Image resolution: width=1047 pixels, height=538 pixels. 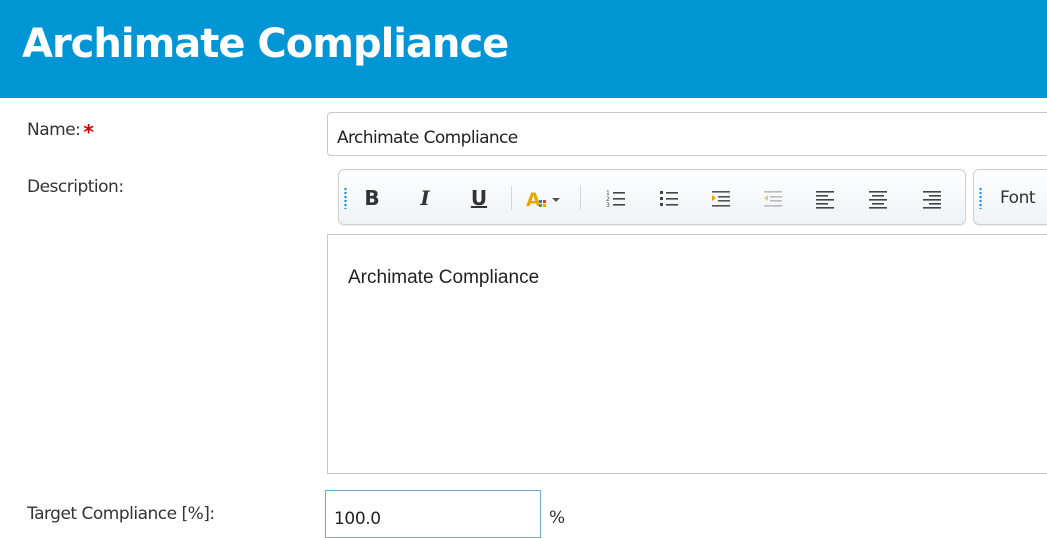 I want to click on align-left-button, so click(x=825, y=198).